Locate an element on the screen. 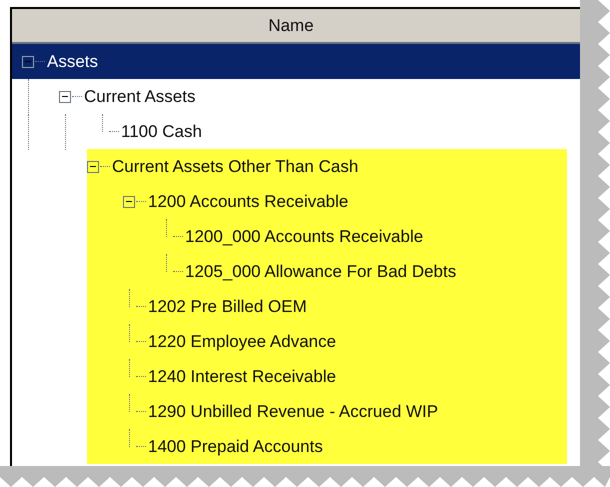 Image resolution: width=610 pixels, height=487 pixels. tree-item: Current Assets is located at coordinates (140, 97).